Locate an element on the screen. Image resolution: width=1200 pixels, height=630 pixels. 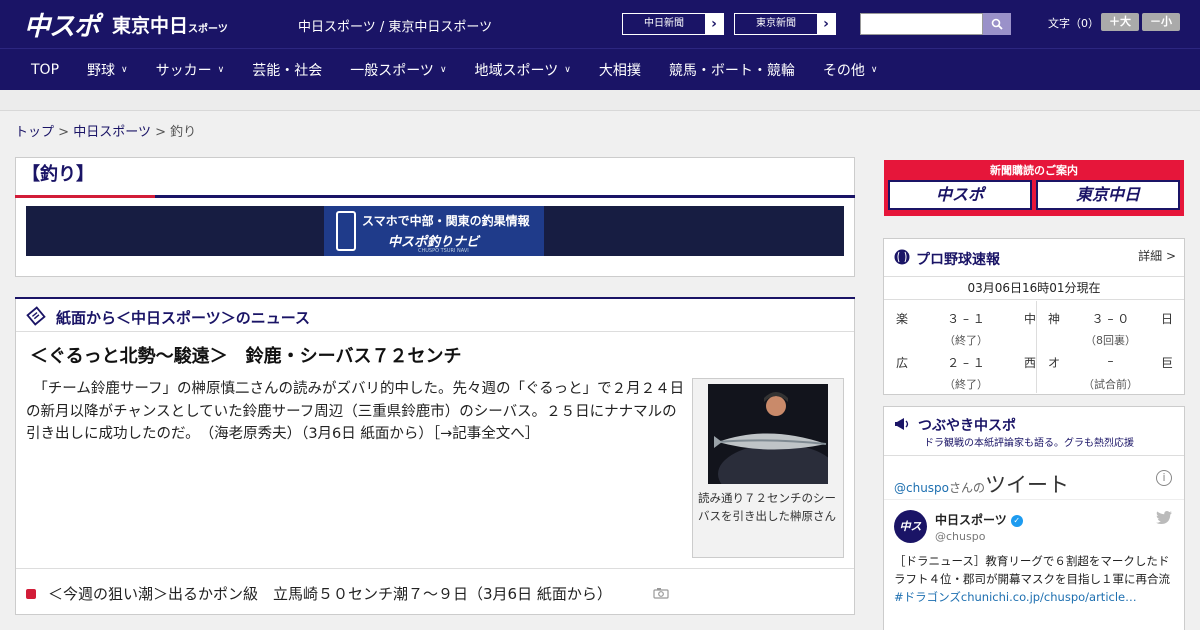
search-button is located at coordinates (997, 24).